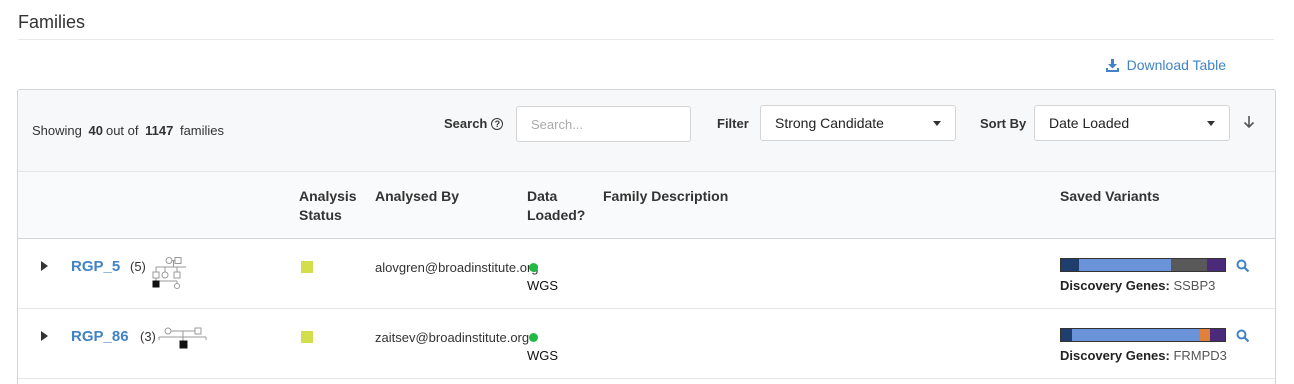 Image resolution: width=1294 pixels, height=384 pixels. What do you see at coordinates (1089, 123) in the screenshot?
I see `sort-value: Date Loaded` at bounding box center [1089, 123].